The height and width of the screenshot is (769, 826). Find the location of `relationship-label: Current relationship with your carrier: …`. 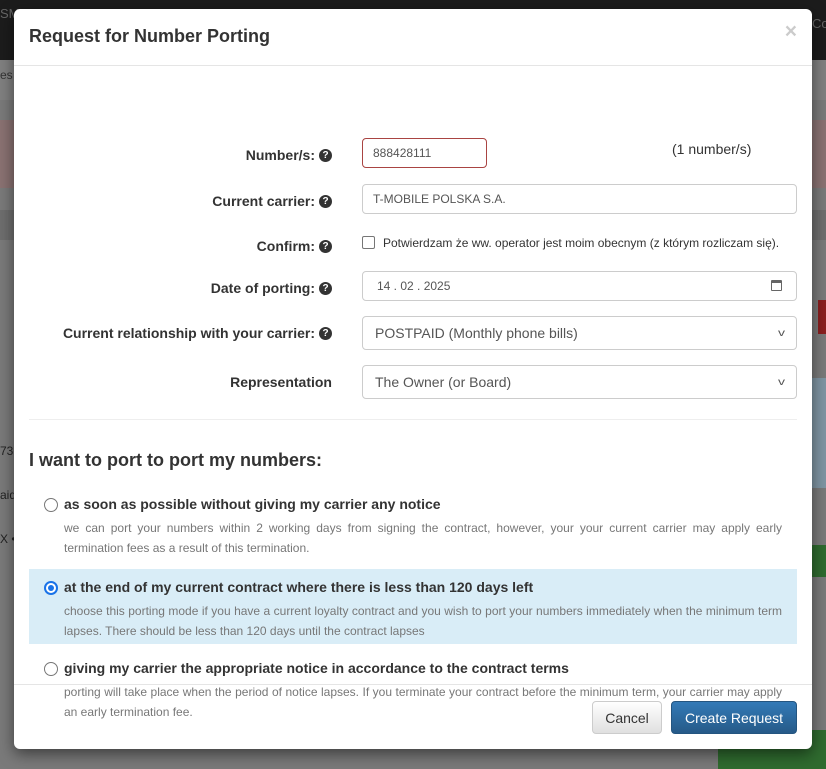

relationship-label: Current relationship with your carrier: … is located at coordinates (197, 333).